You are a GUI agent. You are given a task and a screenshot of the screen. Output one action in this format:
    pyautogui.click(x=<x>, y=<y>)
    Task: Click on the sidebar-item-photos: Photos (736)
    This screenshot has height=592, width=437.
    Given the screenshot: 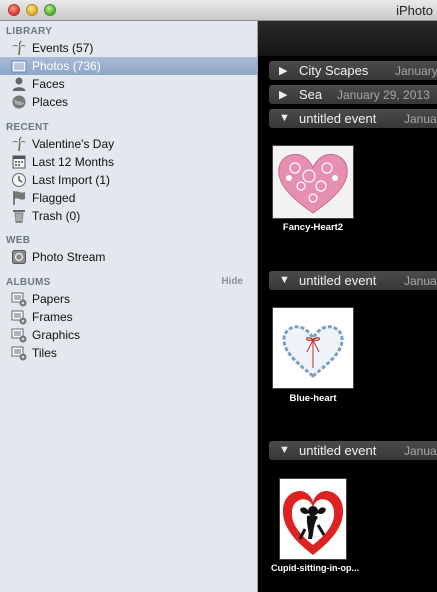 What is the action you would take?
    pyautogui.click(x=128, y=66)
    